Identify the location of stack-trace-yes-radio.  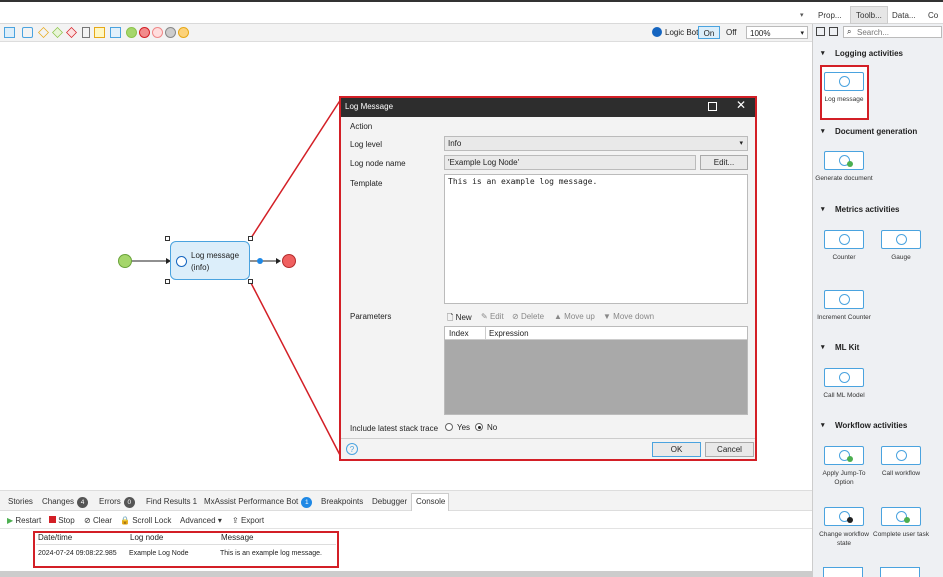
(449, 427).